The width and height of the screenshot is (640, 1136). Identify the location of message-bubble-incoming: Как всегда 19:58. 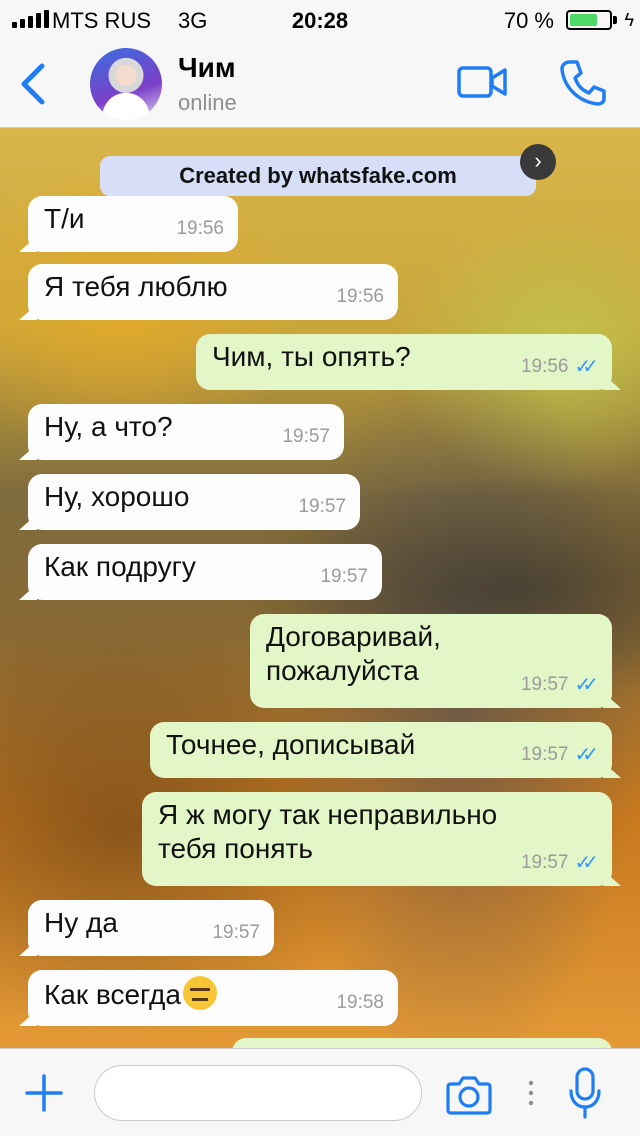
(208, 998).